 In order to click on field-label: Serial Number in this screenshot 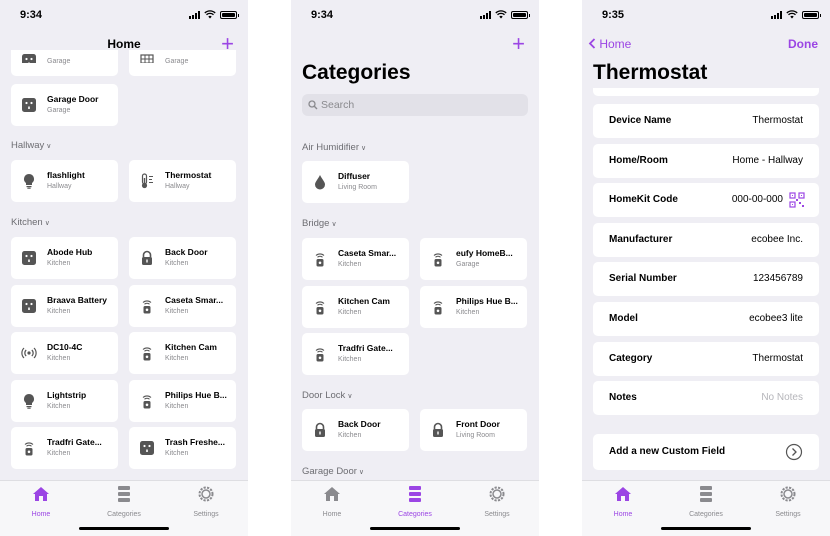, I will do `click(643, 279)`.